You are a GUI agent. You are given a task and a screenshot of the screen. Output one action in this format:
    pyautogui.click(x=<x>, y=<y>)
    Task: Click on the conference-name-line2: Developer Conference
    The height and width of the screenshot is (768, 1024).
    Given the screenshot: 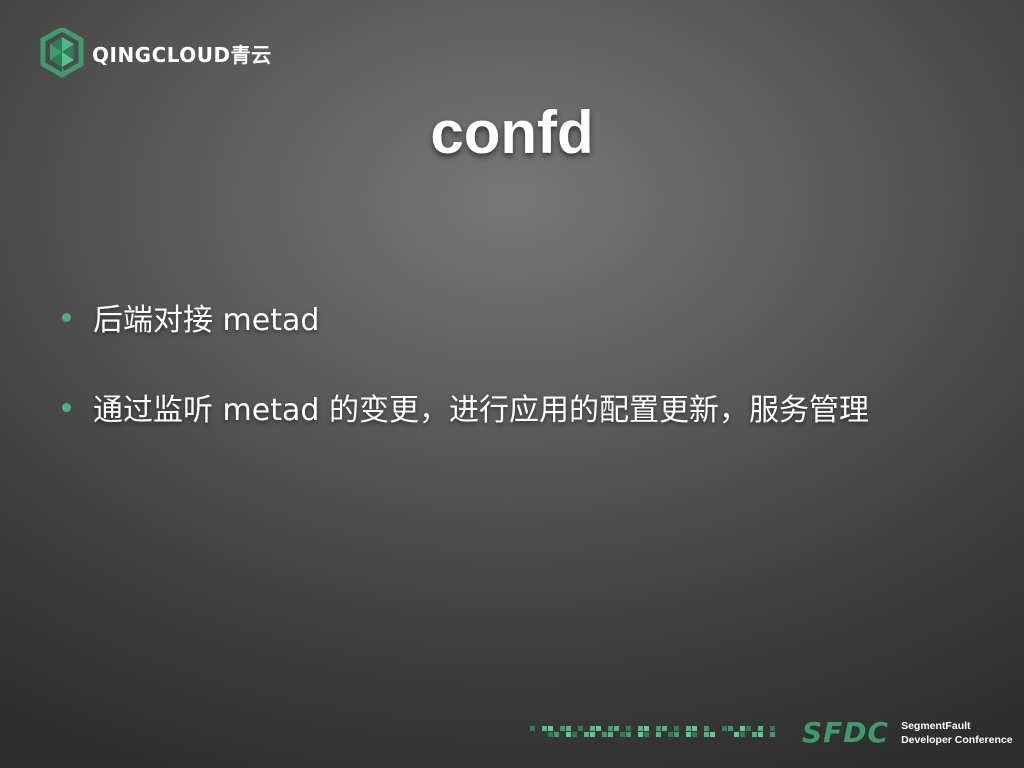 What is the action you would take?
    pyautogui.click(x=957, y=740)
    